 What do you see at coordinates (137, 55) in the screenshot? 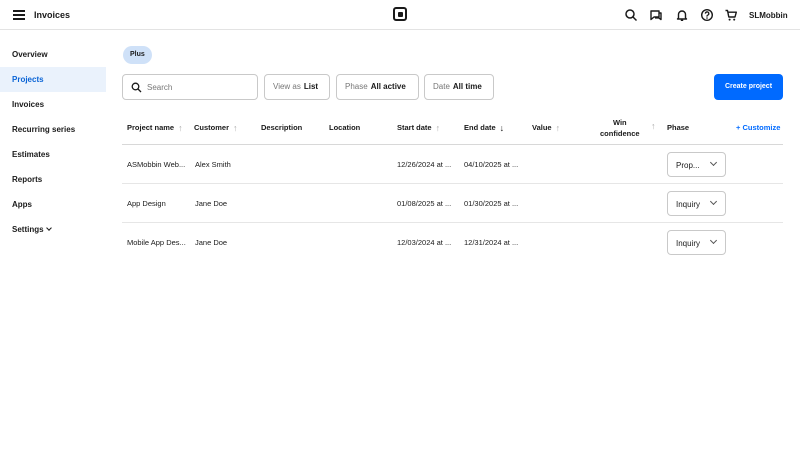
I see `plan-badge: Plus` at bounding box center [137, 55].